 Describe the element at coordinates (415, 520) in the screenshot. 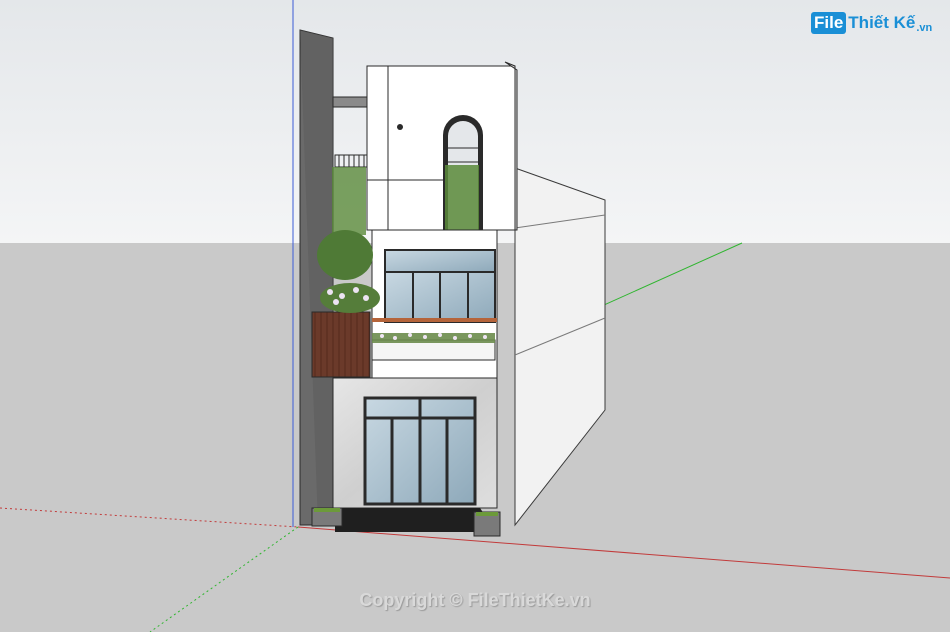

I see `front-steps` at that location.